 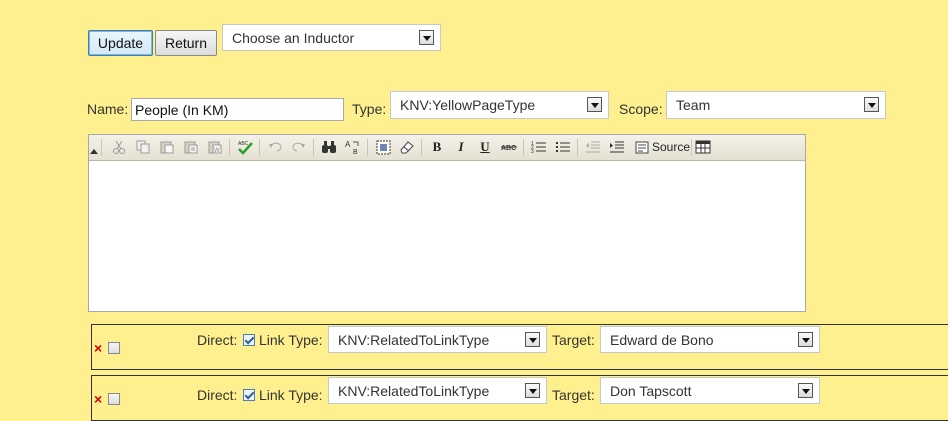 What do you see at coordinates (355, 152) in the screenshot?
I see `svg-text: B` at bounding box center [355, 152].